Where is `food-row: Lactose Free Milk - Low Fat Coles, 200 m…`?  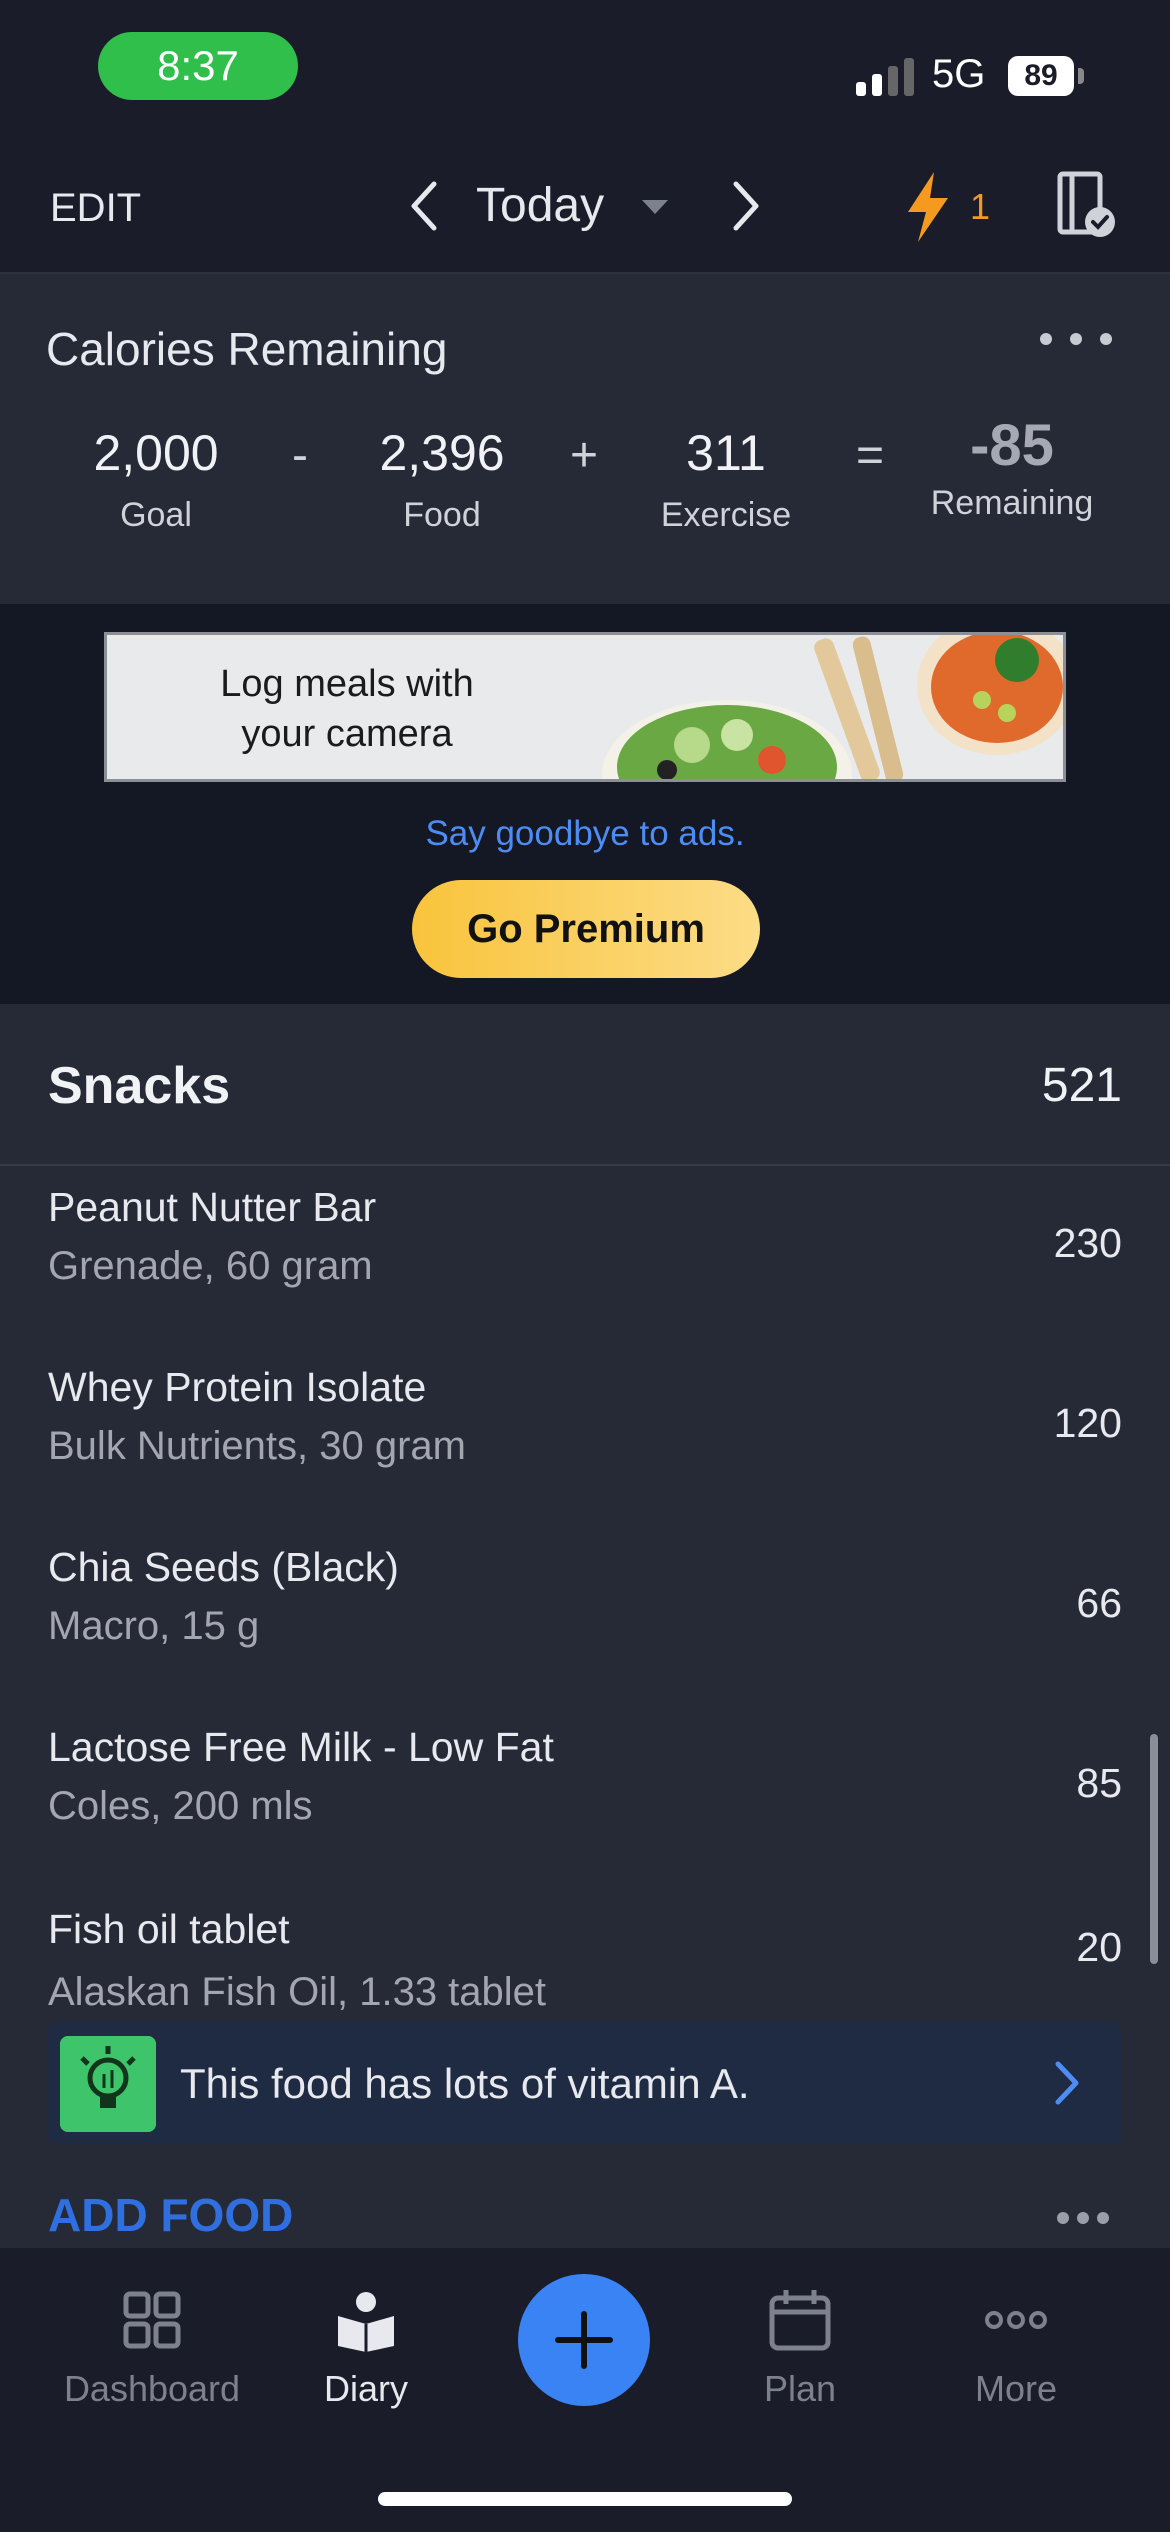 food-row: Lactose Free Milk - Low Fat Coles, 200 m… is located at coordinates (585, 1806).